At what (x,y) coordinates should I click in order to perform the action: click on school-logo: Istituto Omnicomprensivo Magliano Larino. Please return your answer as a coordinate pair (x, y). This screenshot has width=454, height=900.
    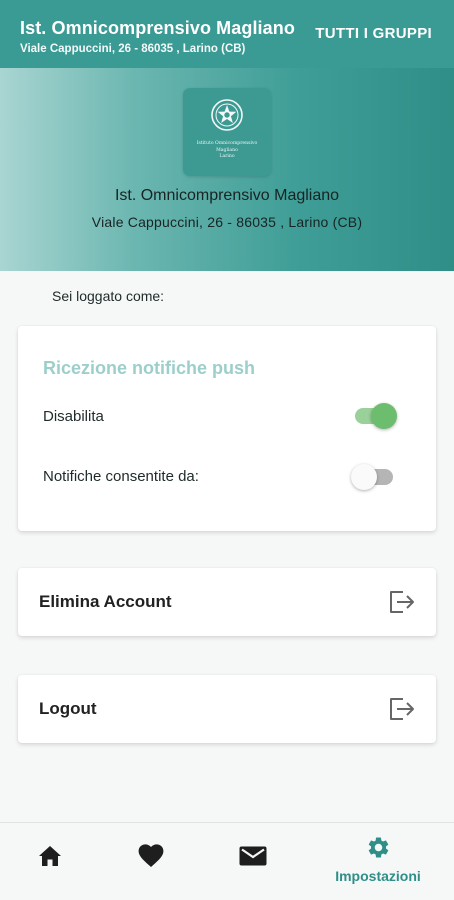
    Looking at the image, I should click on (227, 132).